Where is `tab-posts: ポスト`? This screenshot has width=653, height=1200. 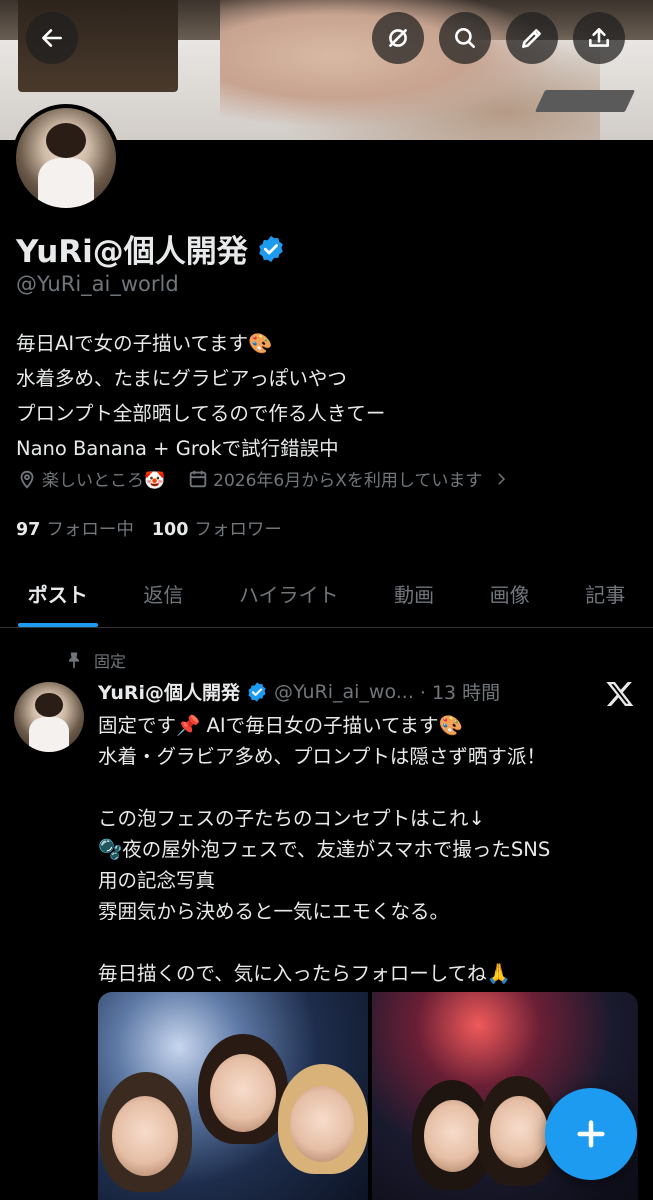
tab-posts: ポスト is located at coordinates (58, 593).